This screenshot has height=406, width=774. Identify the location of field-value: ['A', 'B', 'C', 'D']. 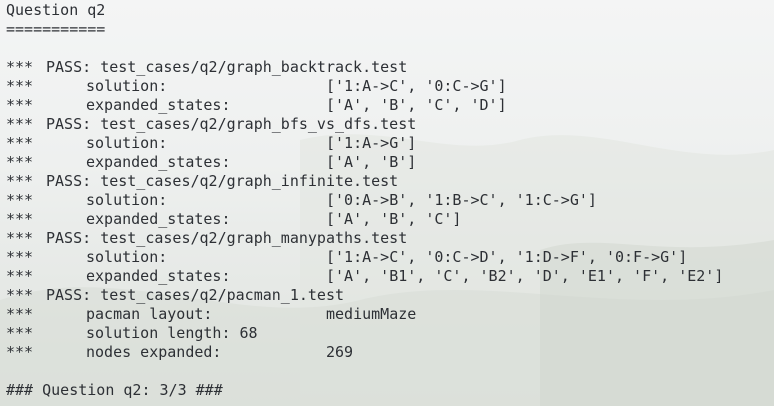
(416, 105).